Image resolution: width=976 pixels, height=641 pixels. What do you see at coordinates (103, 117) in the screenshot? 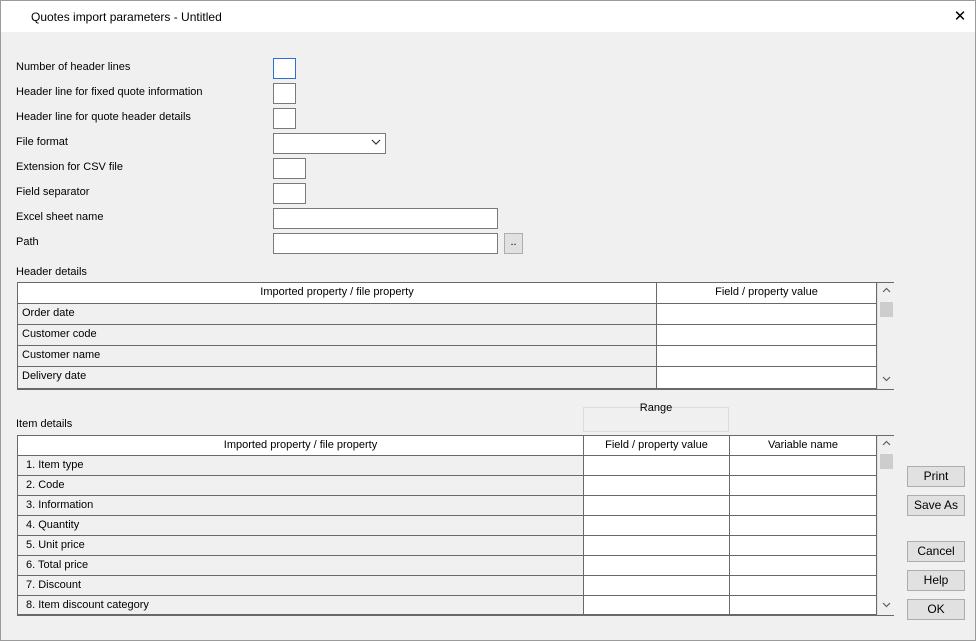
I see `quote-header-label: Header line for quote header details` at bounding box center [103, 117].